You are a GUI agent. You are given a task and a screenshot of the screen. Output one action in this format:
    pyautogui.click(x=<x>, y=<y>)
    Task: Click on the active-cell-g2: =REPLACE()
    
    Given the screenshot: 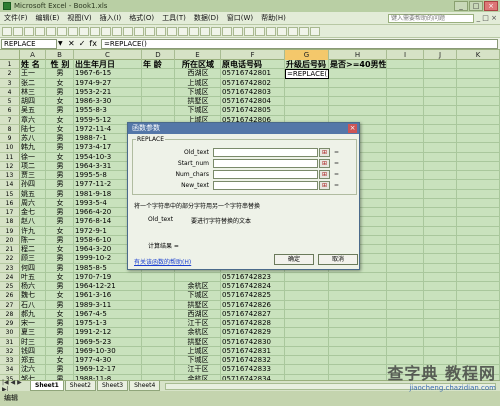 What is the action you would take?
    pyautogui.click(x=307, y=74)
    